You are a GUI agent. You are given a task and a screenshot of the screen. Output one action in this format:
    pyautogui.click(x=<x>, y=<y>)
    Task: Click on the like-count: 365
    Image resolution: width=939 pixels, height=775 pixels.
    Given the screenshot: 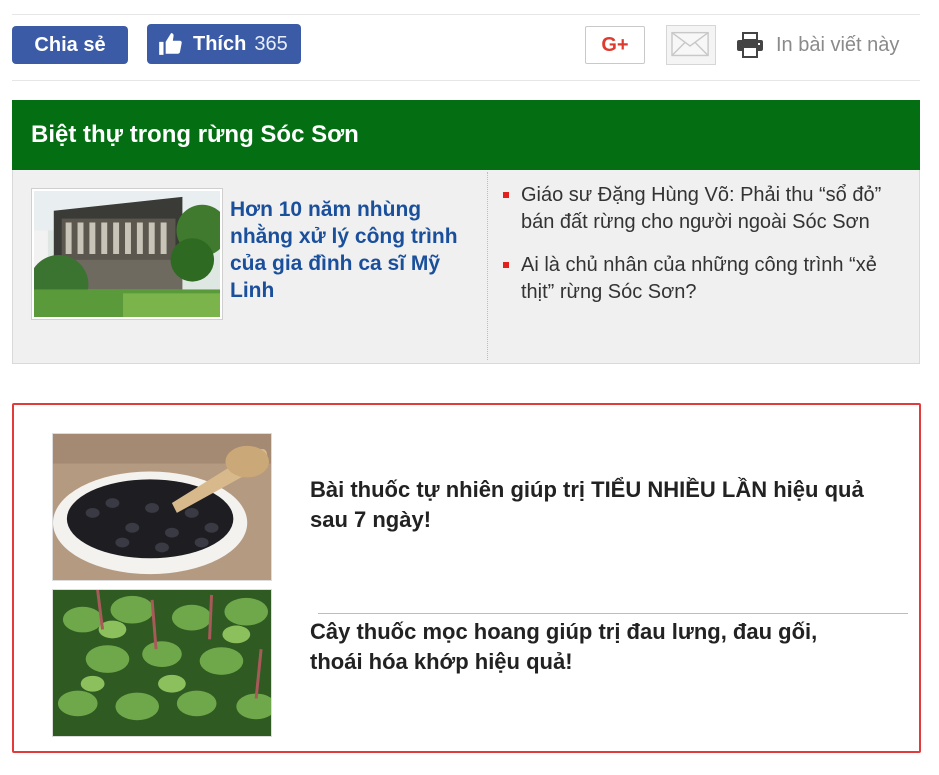 What is the action you would take?
    pyautogui.click(x=271, y=43)
    